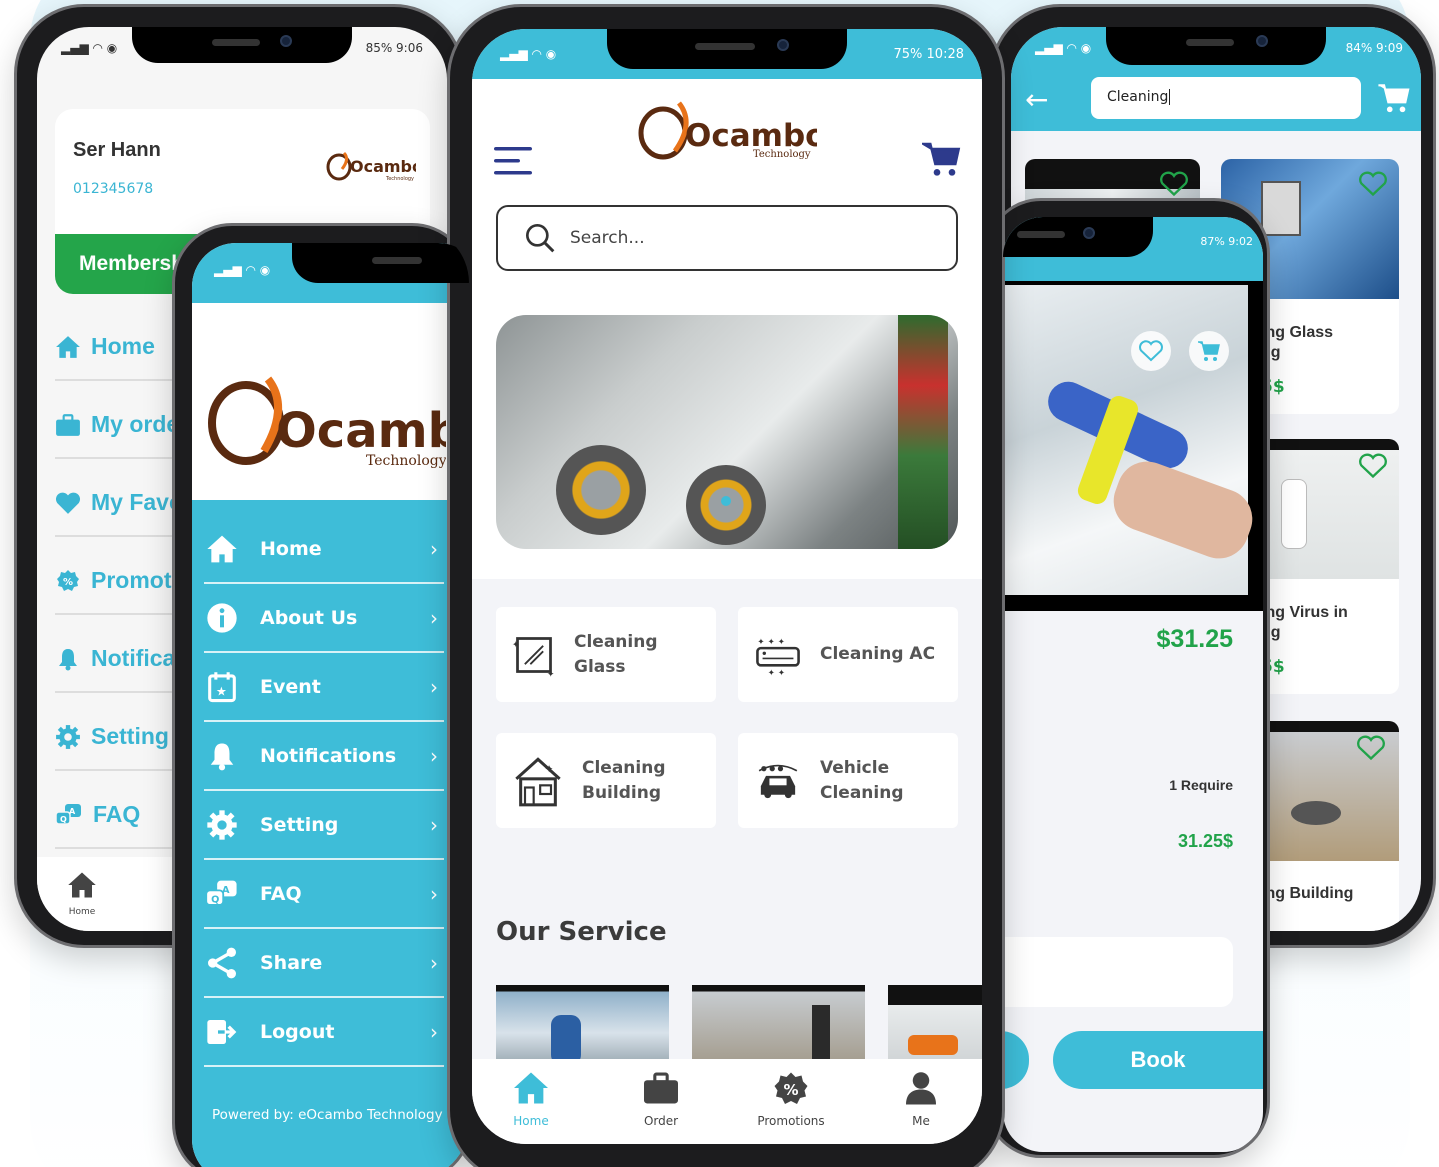  I want to click on person-icon, so click(921, 1088).